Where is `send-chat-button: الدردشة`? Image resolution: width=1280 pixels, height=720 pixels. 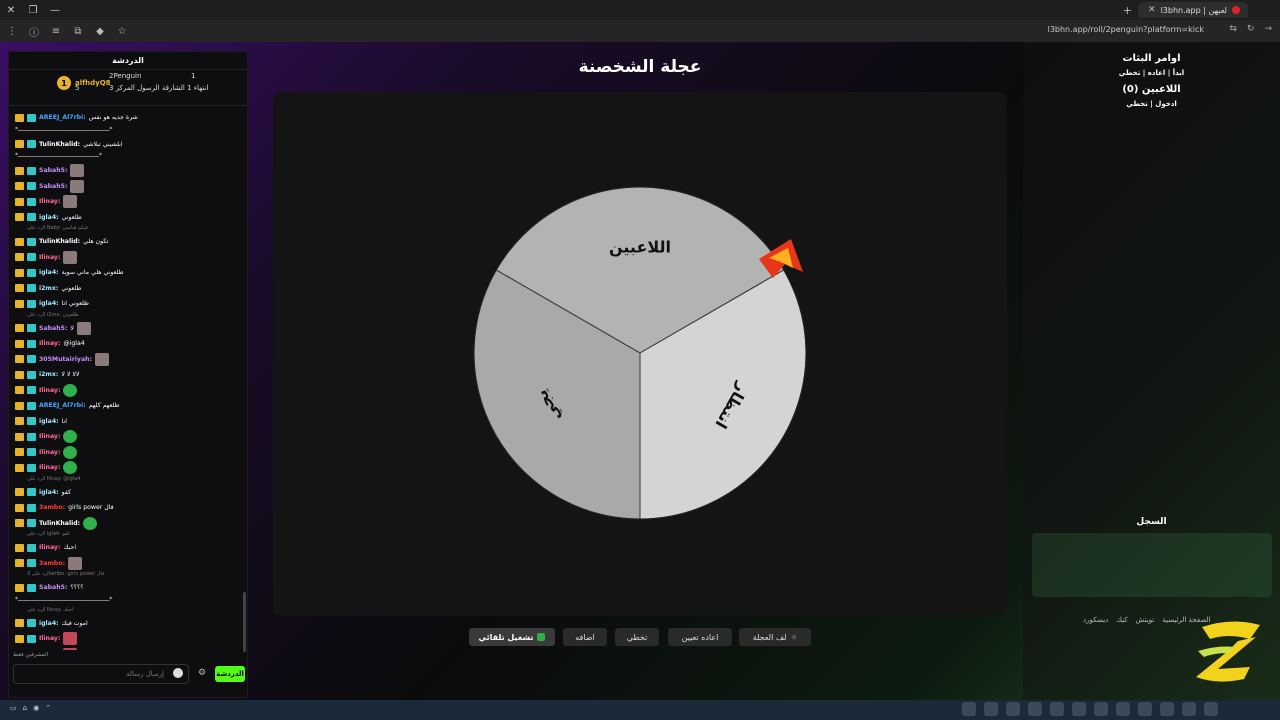
send-chat-button: الدردشة is located at coordinates (230, 674).